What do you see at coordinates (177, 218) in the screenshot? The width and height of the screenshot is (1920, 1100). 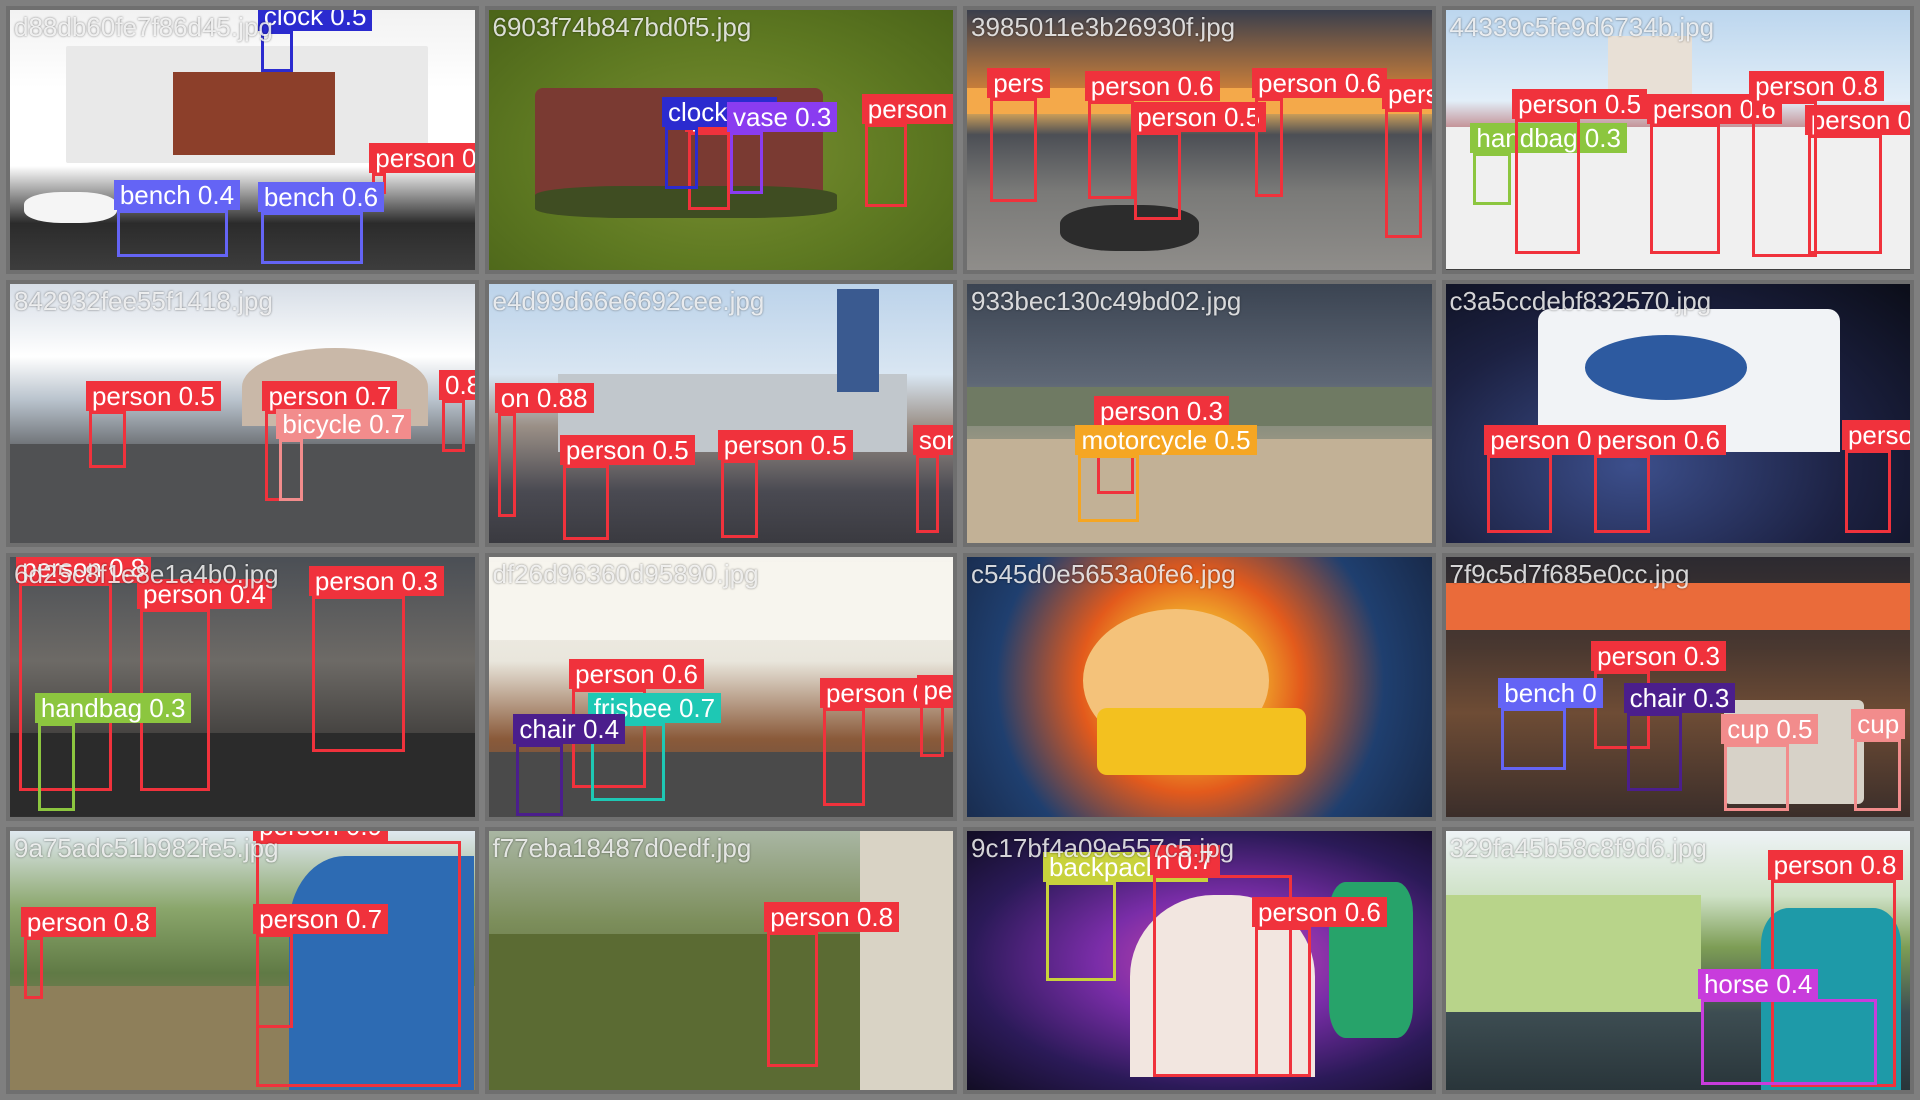 I see `detection: bench 0.4` at bounding box center [177, 218].